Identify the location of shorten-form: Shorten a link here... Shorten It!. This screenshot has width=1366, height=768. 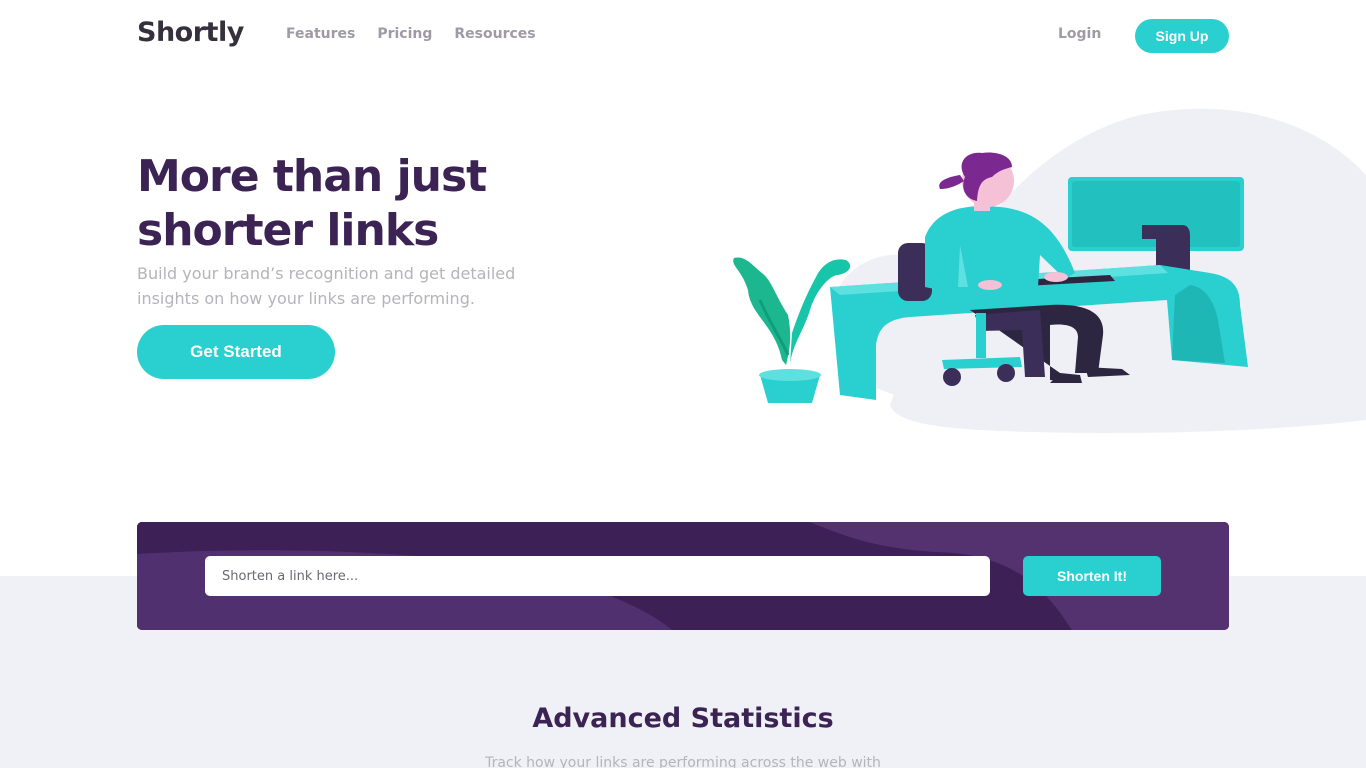
(683, 576).